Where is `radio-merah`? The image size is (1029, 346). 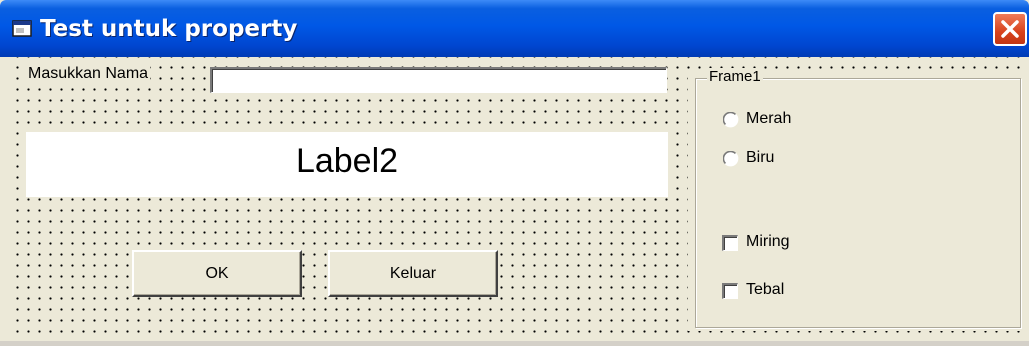 radio-merah is located at coordinates (731, 120).